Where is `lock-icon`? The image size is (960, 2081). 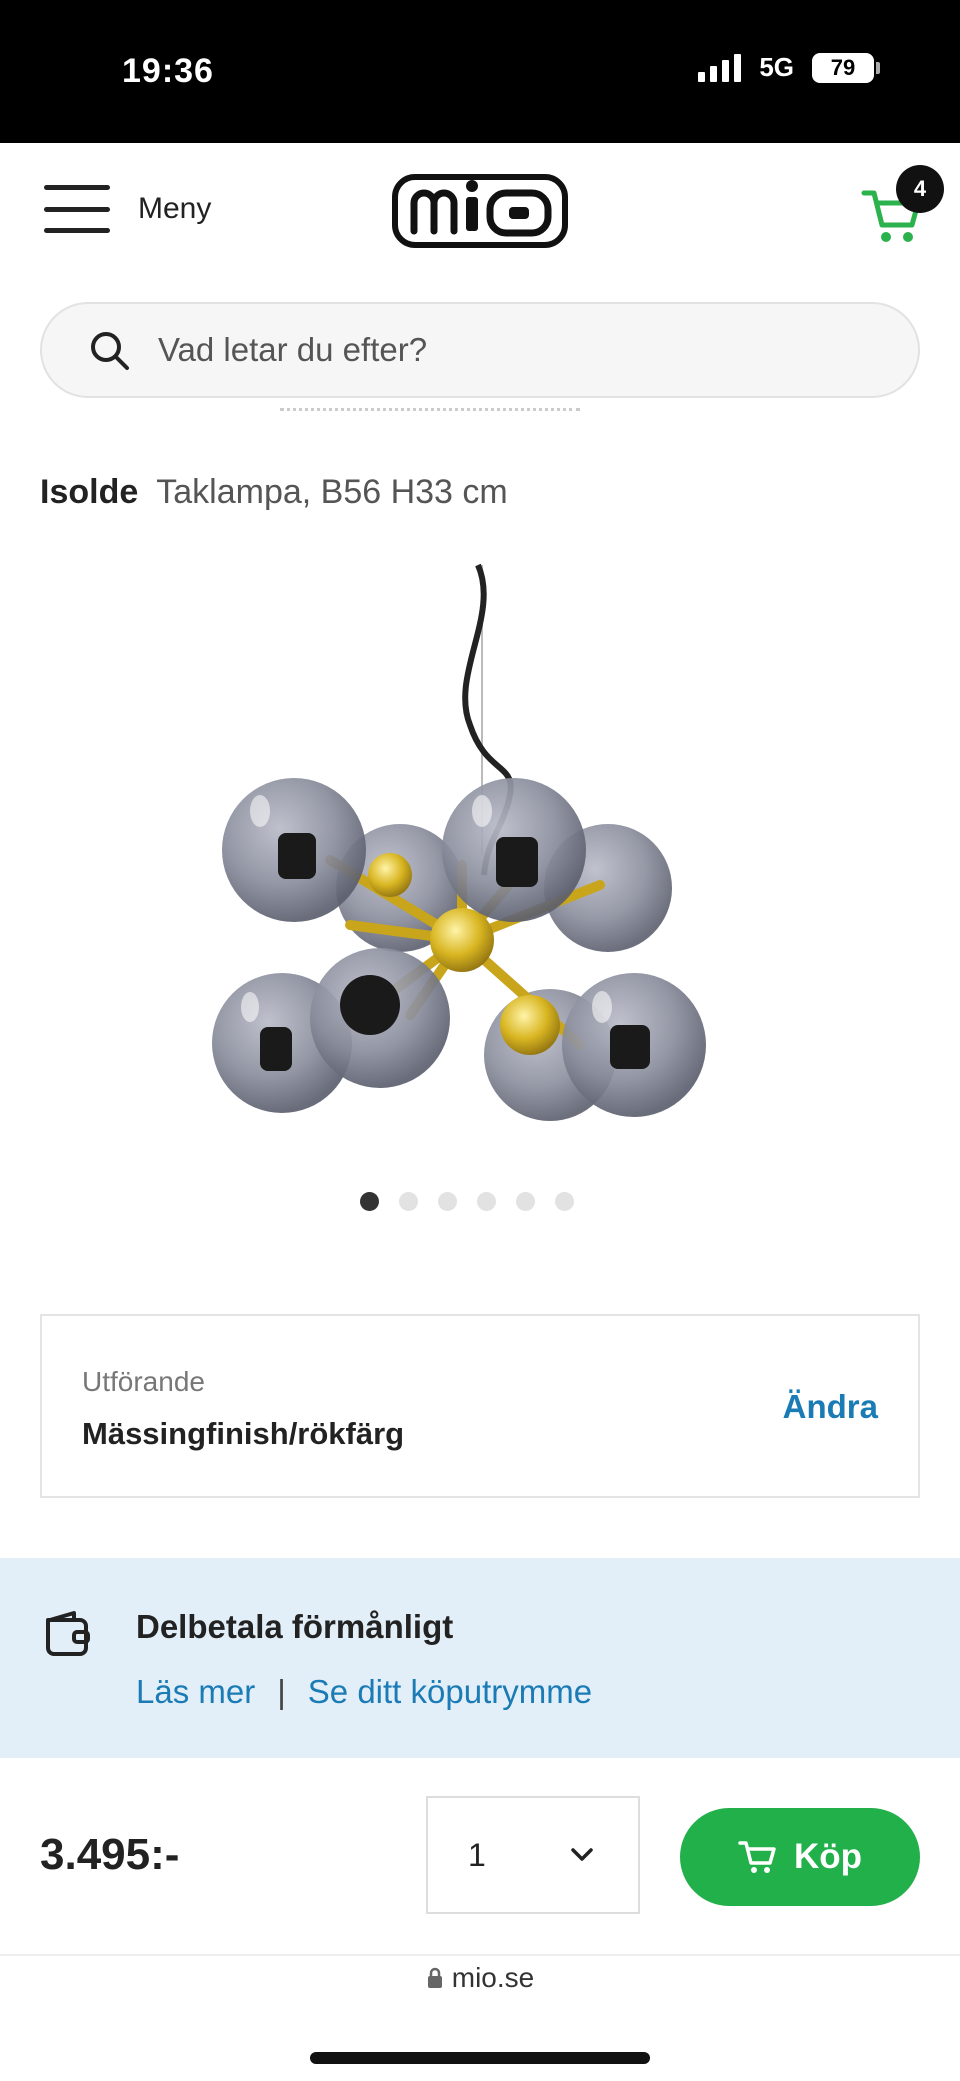 lock-icon is located at coordinates (434, 1977).